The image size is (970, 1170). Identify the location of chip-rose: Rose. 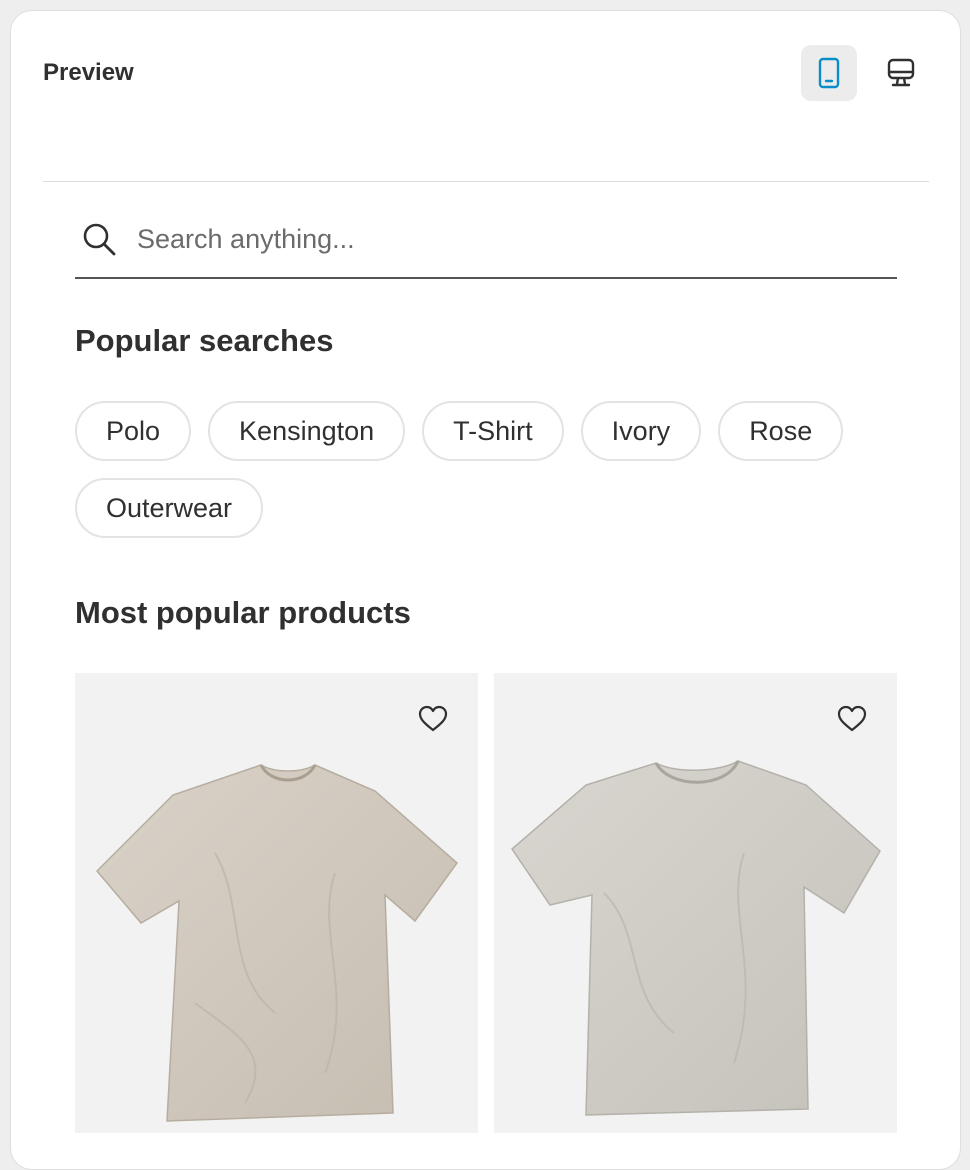
(781, 431).